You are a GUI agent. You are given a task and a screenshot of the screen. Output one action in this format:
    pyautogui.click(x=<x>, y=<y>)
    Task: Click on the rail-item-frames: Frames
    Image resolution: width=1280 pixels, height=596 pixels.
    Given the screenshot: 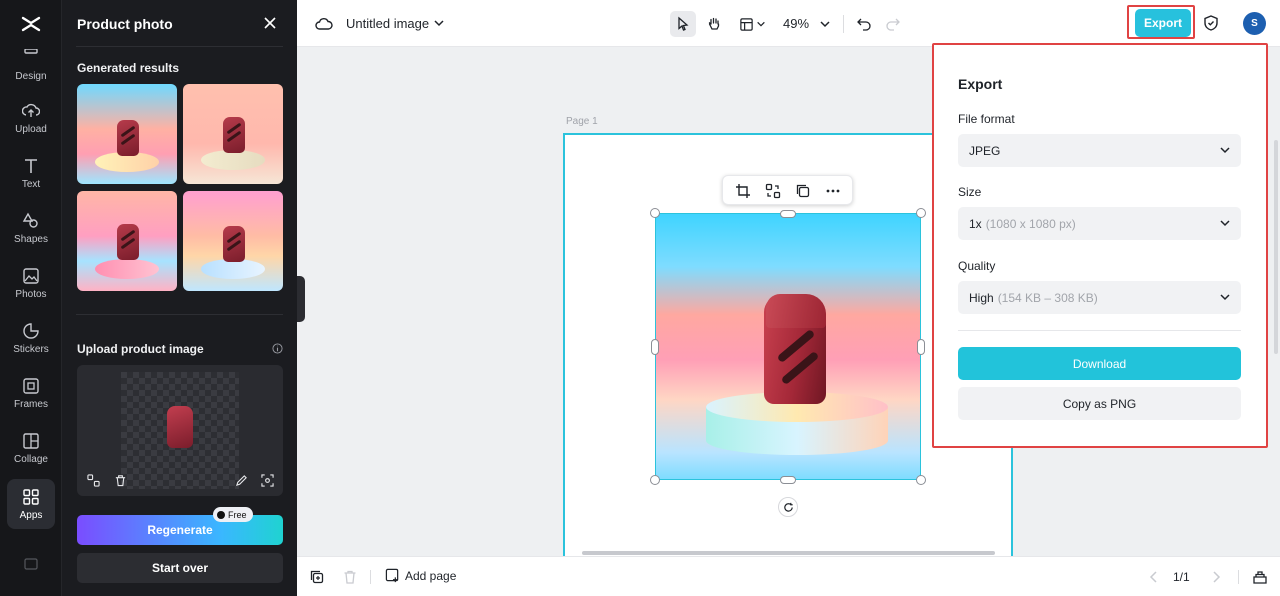 What is the action you would take?
    pyautogui.click(x=31, y=393)
    